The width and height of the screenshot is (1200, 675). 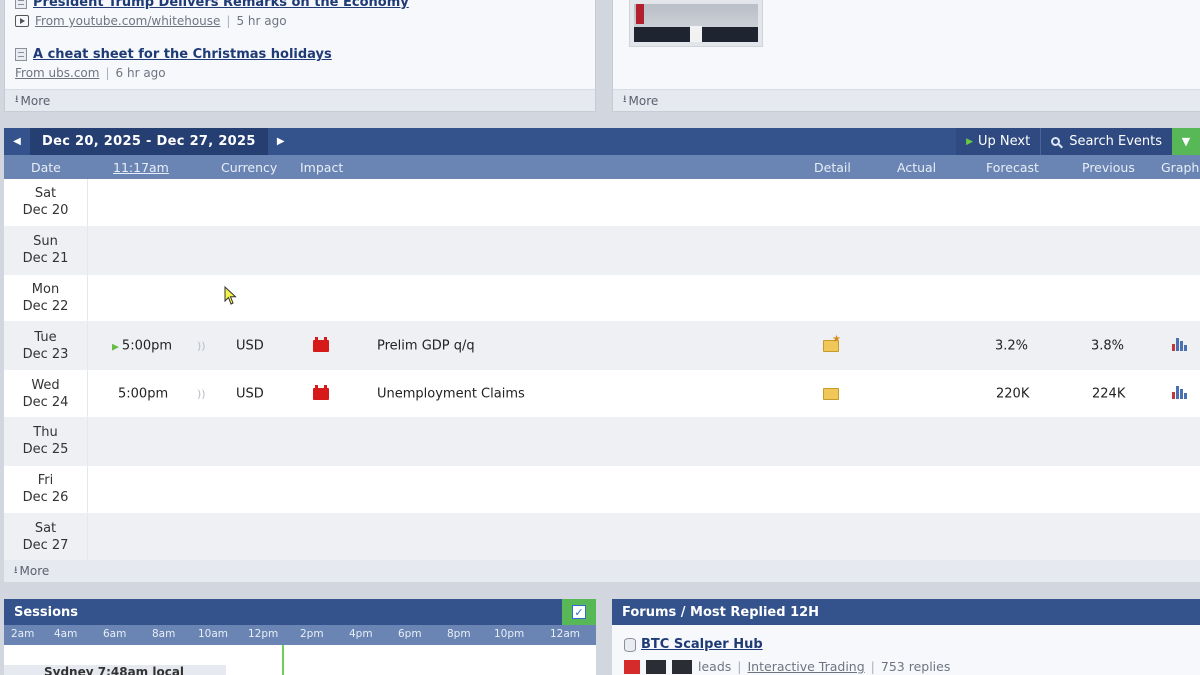 What do you see at coordinates (45, 194) in the screenshot?
I see `weekday: Sat` at bounding box center [45, 194].